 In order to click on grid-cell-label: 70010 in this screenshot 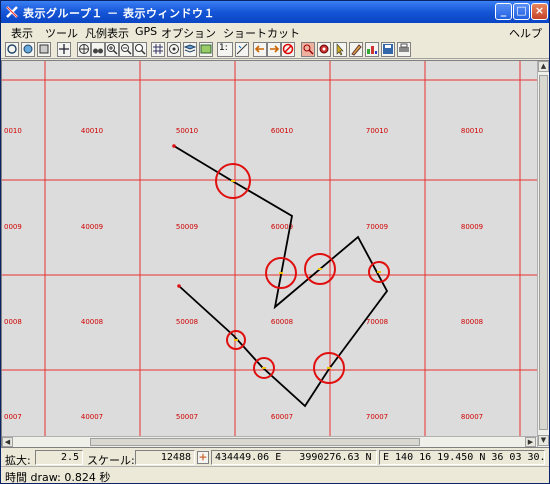, I will do `click(377, 131)`.